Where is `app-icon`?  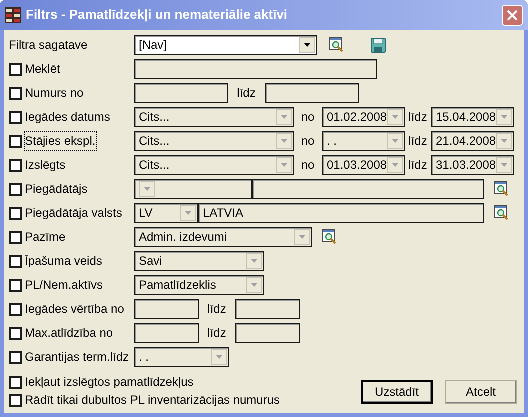
app-icon is located at coordinates (13, 15).